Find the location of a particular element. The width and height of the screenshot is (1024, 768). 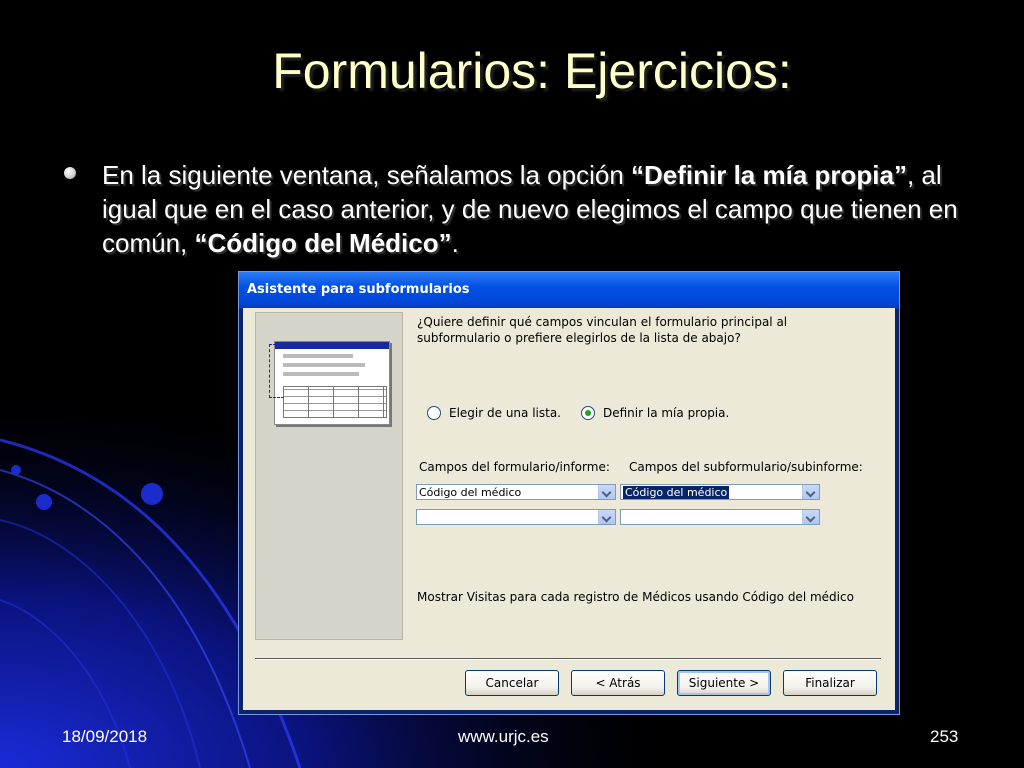

option-define-own: Definir la mía propia. is located at coordinates (655, 413).